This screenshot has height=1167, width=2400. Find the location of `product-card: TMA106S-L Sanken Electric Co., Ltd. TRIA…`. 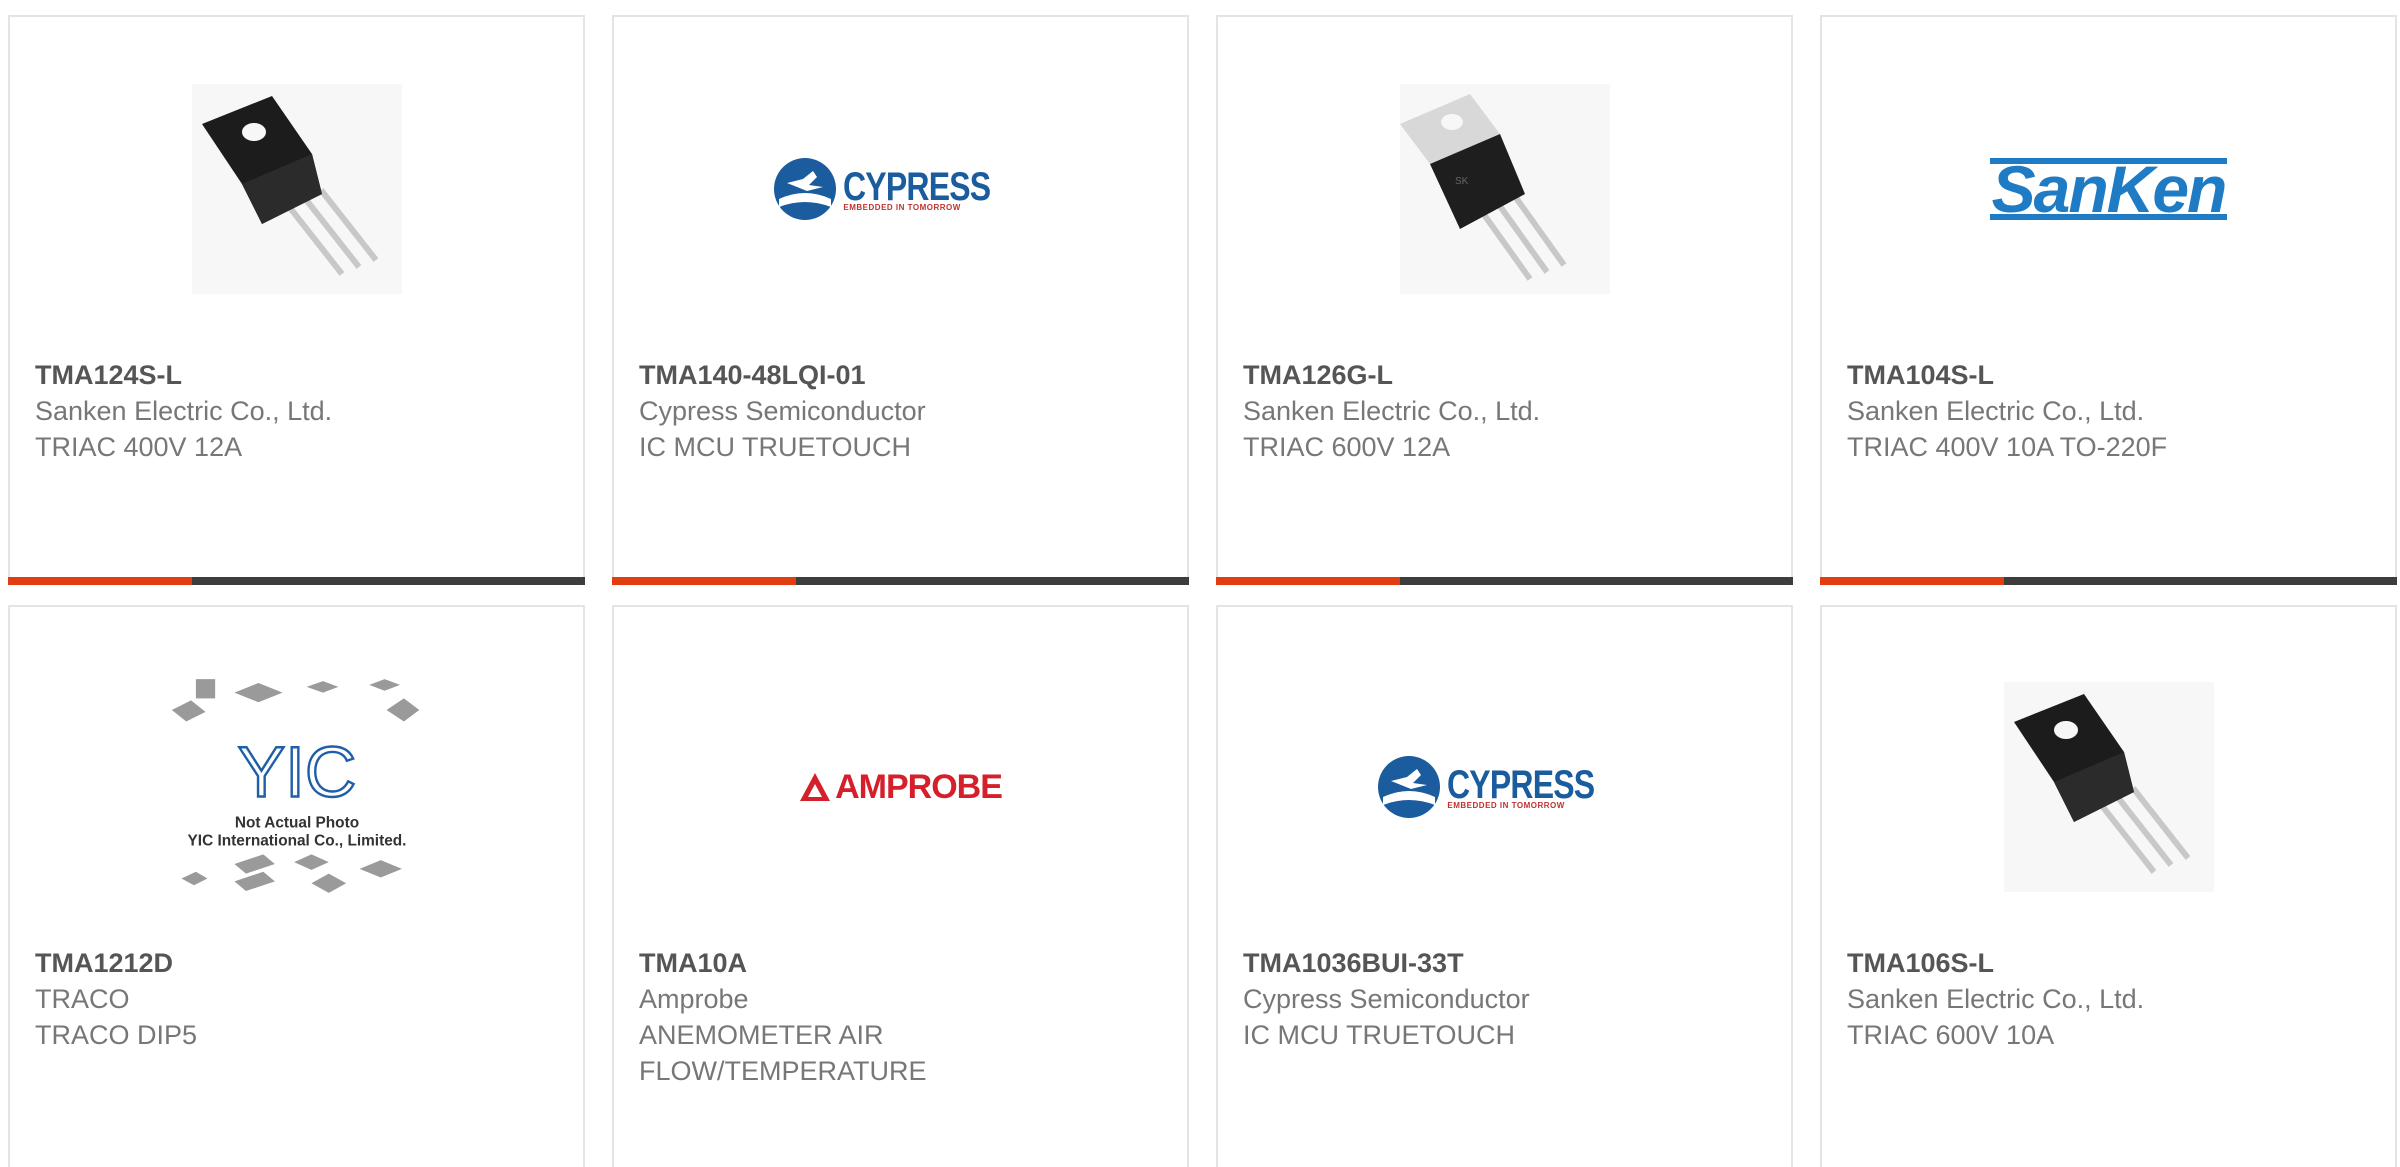

product-card: TMA106S-L Sanken Electric Co., Ltd. TRIA… is located at coordinates (2108, 886).